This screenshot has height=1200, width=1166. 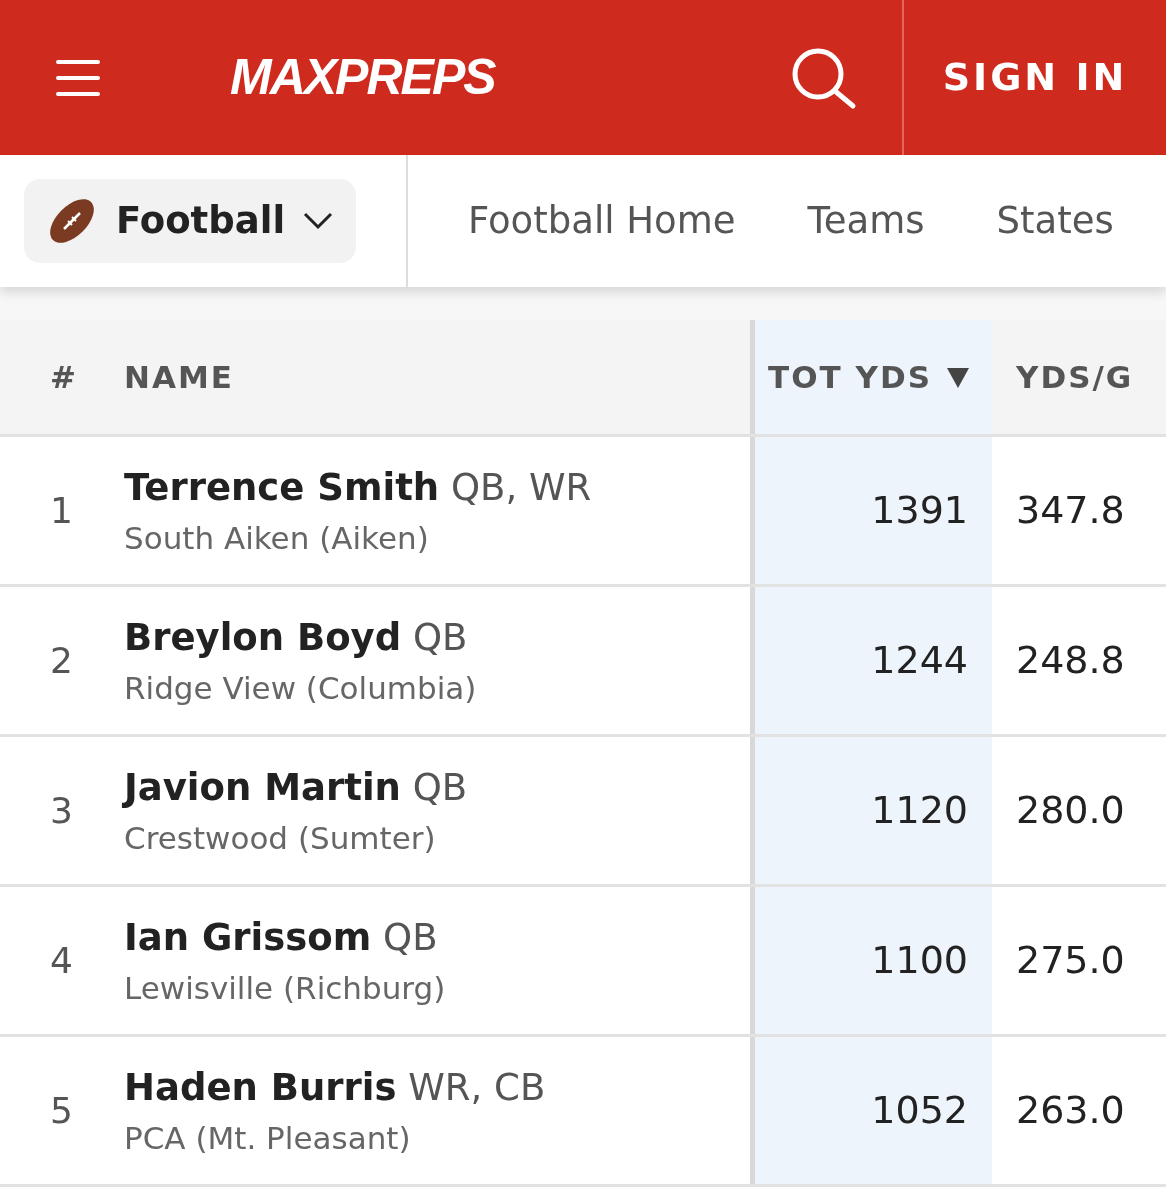 I want to click on school-name: Lewisville (Richburg), so click(x=285, y=988).